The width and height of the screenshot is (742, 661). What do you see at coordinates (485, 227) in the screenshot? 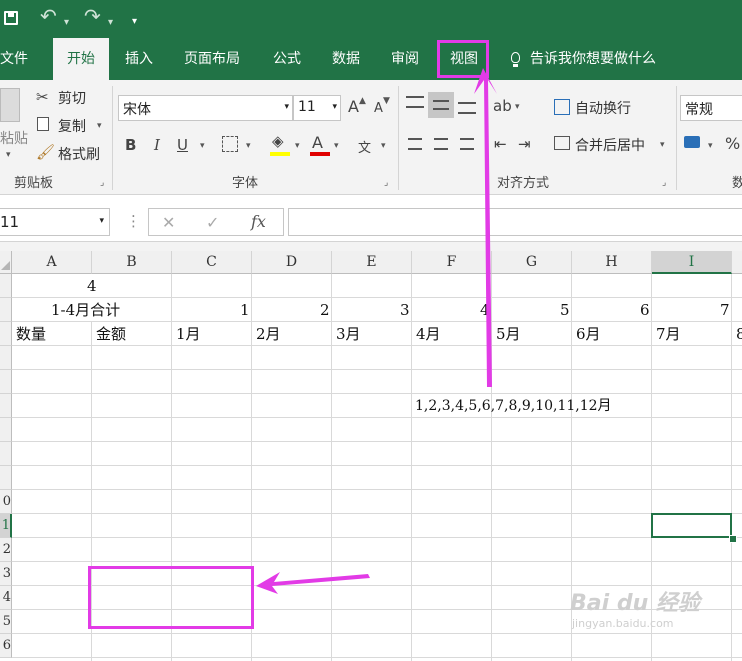
I see `arrow-up-to-view-tab` at bounding box center [485, 227].